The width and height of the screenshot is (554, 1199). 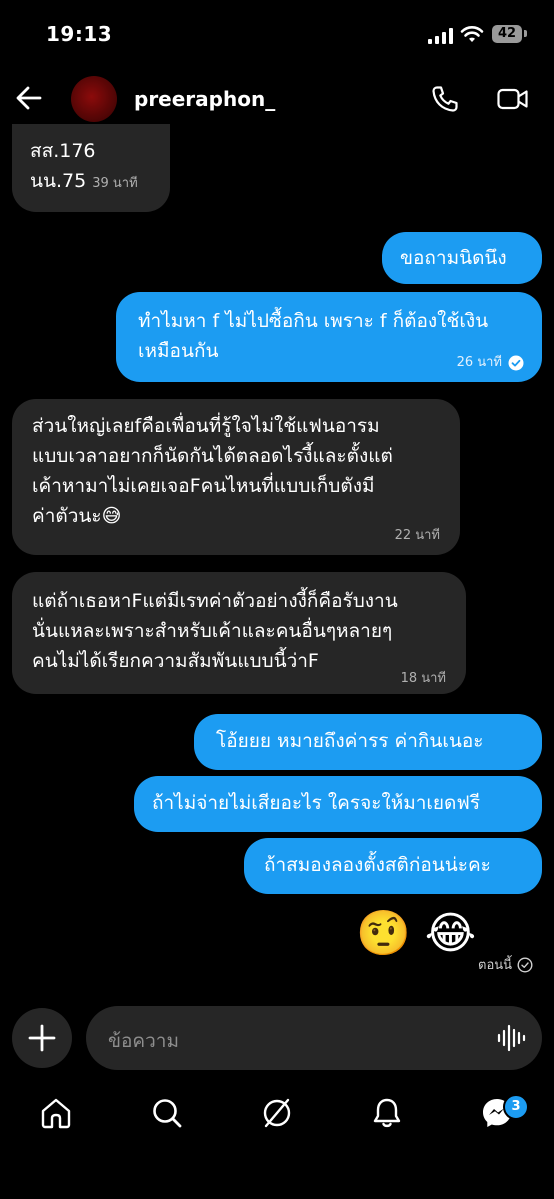 What do you see at coordinates (516, 1107) in the screenshot?
I see `messages-badge: 3` at bounding box center [516, 1107].